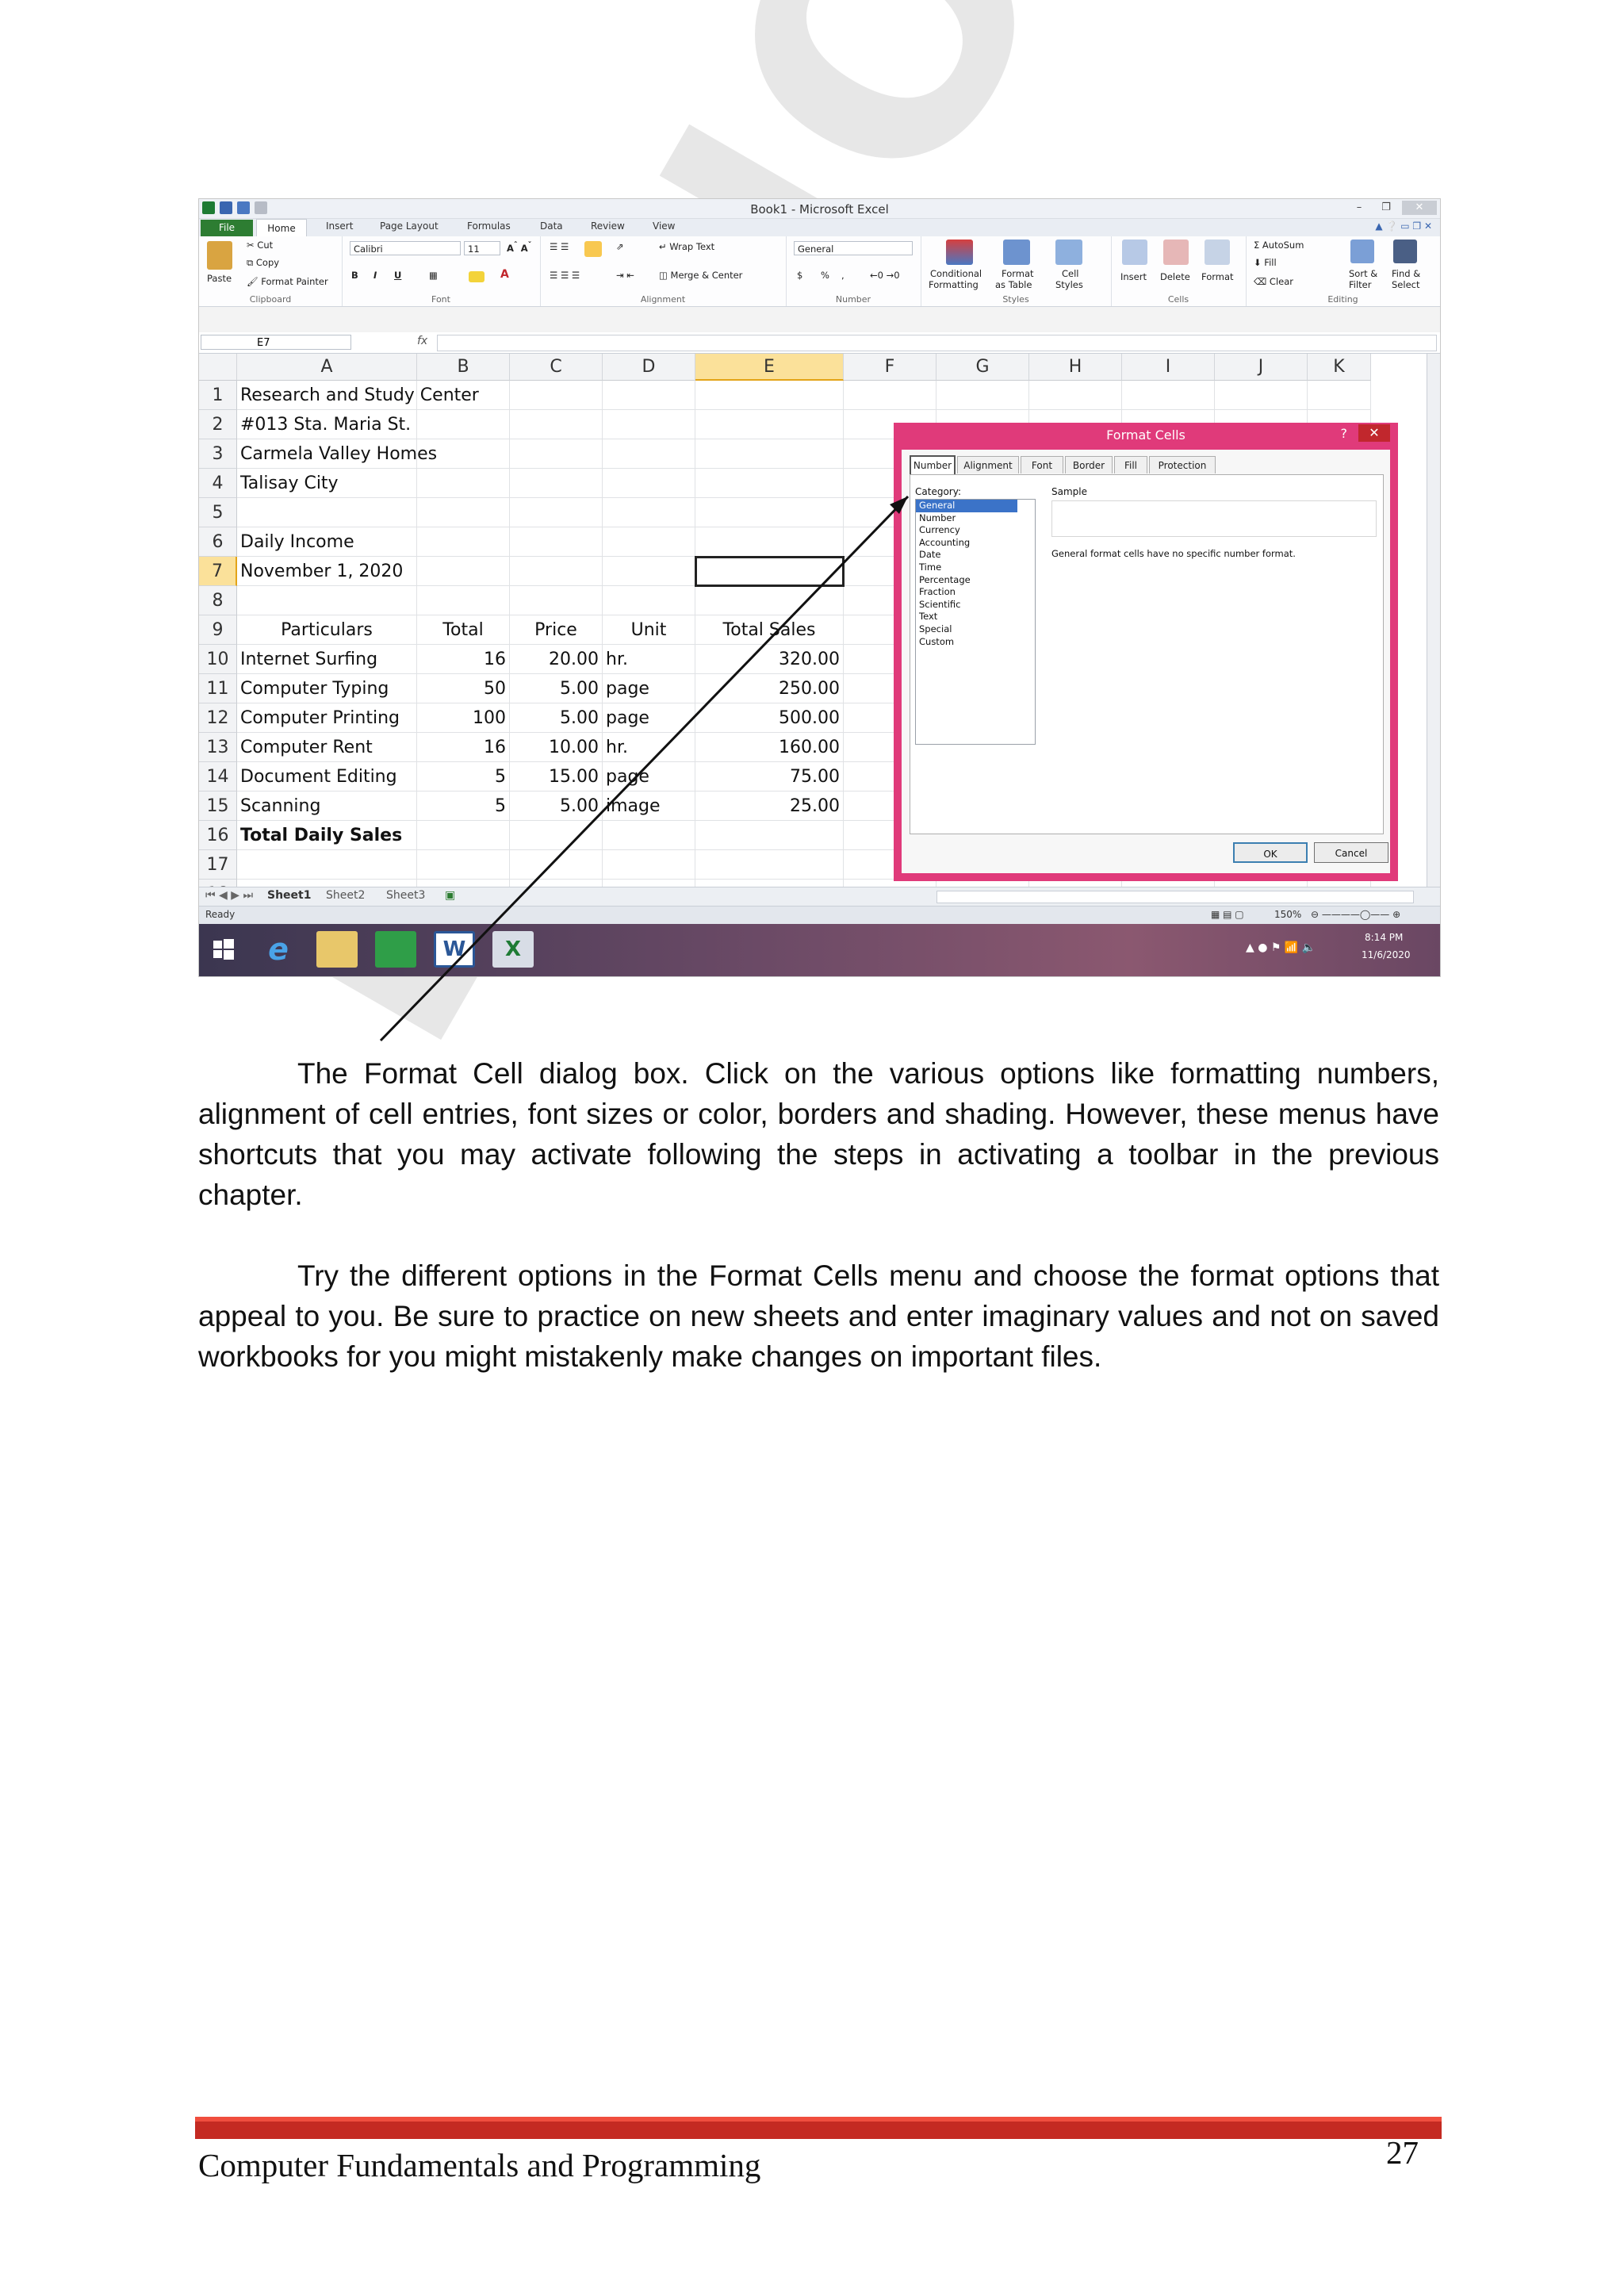 Image resolution: width=1624 pixels, height=2296 pixels. I want to click on cell-e11: 250.00, so click(769, 688).